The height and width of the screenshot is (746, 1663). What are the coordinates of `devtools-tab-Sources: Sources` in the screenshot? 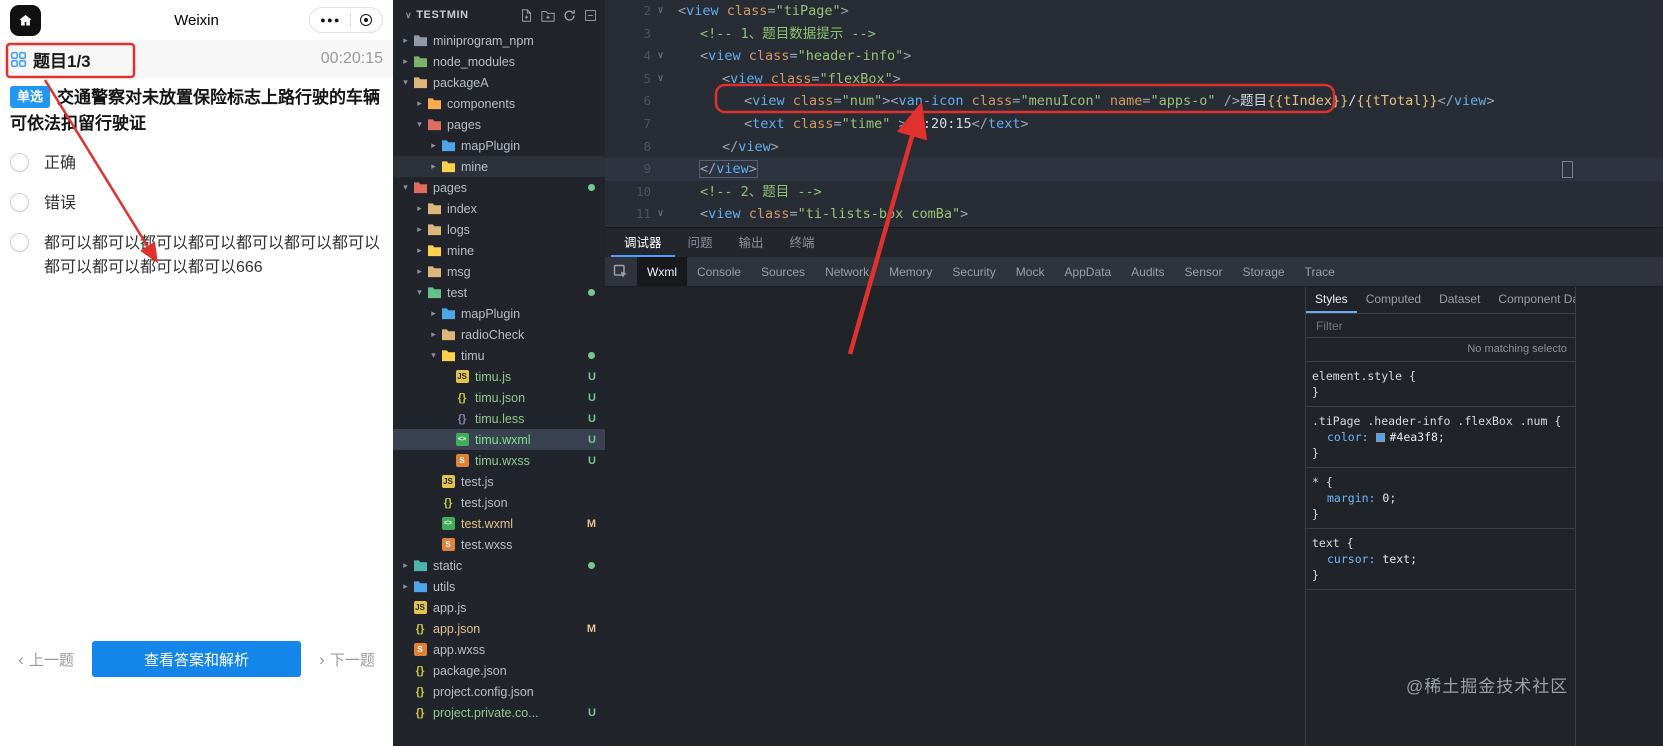 It's located at (783, 271).